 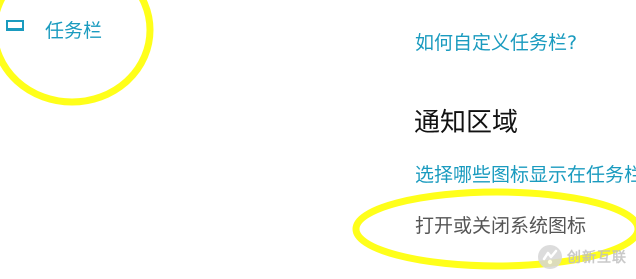 I want to click on watermark: 创新互联, so click(x=582, y=257).